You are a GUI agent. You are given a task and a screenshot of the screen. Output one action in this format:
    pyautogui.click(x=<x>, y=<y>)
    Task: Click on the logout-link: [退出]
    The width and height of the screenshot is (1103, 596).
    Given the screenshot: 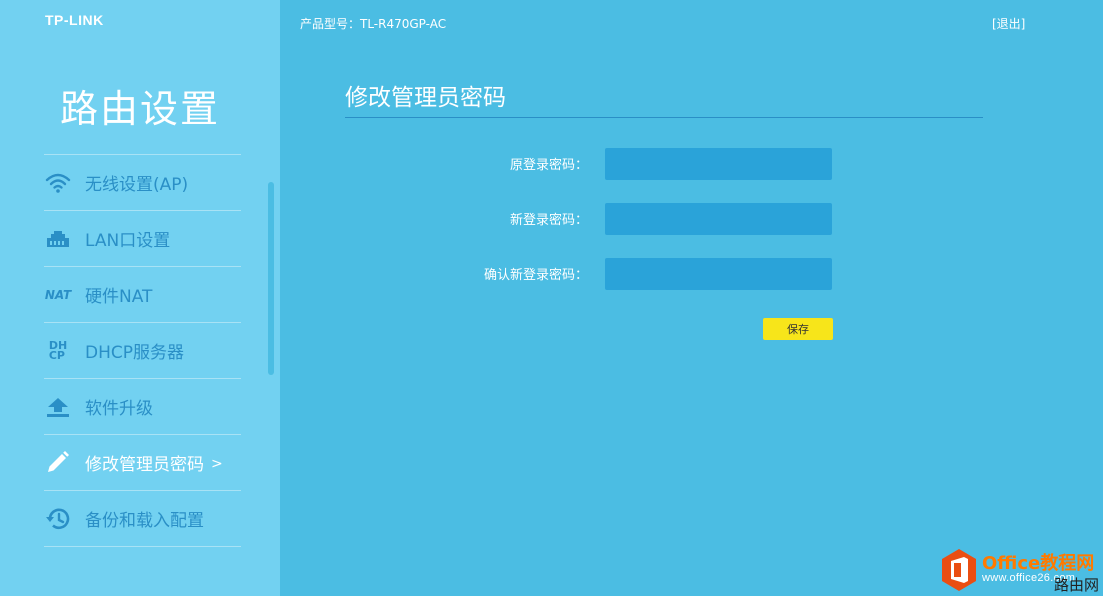 What is the action you would take?
    pyautogui.click(x=1008, y=23)
    